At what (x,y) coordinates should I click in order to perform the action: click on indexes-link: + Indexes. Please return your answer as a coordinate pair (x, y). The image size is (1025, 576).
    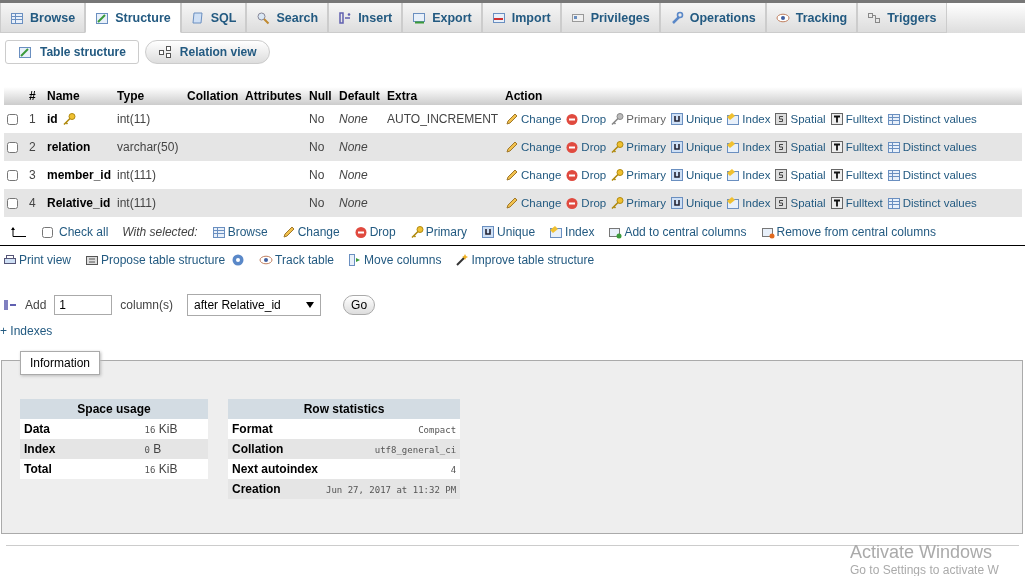
    Looking at the image, I should click on (26, 330).